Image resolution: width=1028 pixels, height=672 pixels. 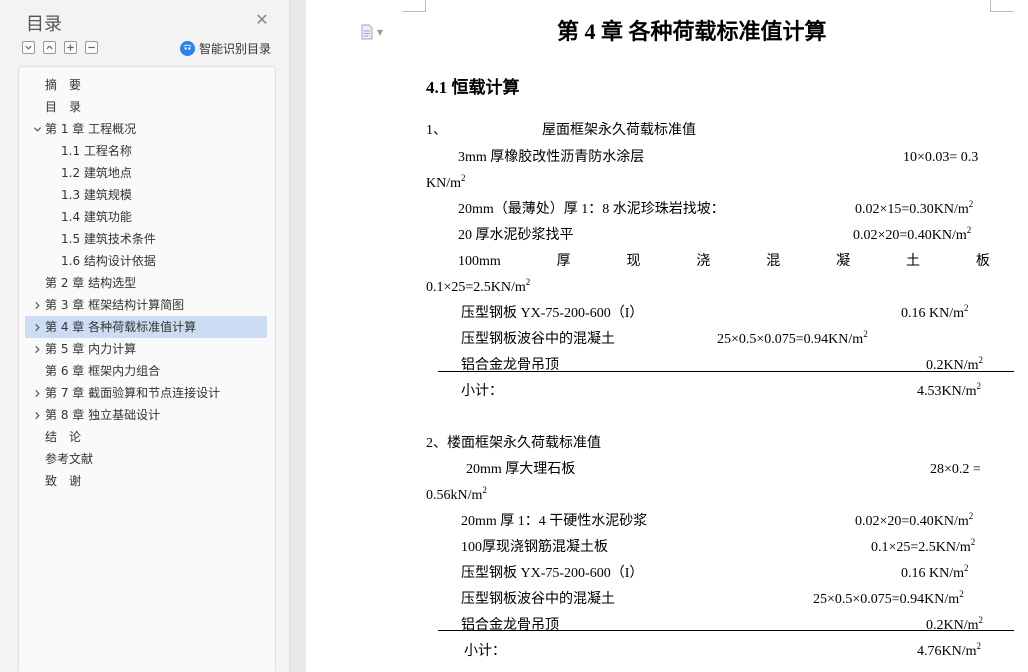 What do you see at coordinates (456, 494) in the screenshot?
I see `floor-line1-cont: 0.56kN/m2` at bounding box center [456, 494].